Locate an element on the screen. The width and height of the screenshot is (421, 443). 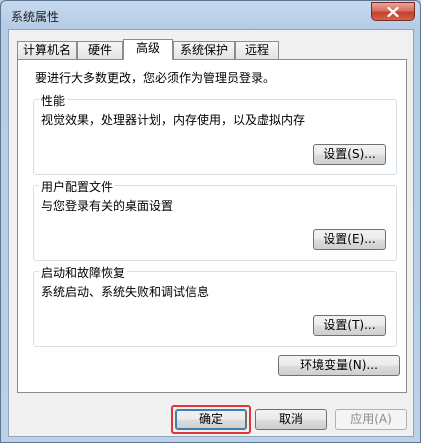
tab-computer-name: 计算机名 is located at coordinates (47, 50).